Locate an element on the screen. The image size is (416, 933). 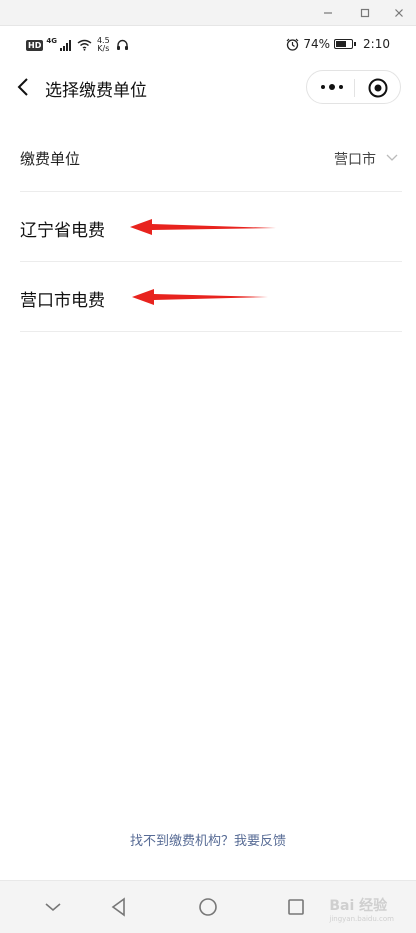
system-navigation-bar: Bai 经验 jingyan.baidu.com is located at coordinates (208, 906).